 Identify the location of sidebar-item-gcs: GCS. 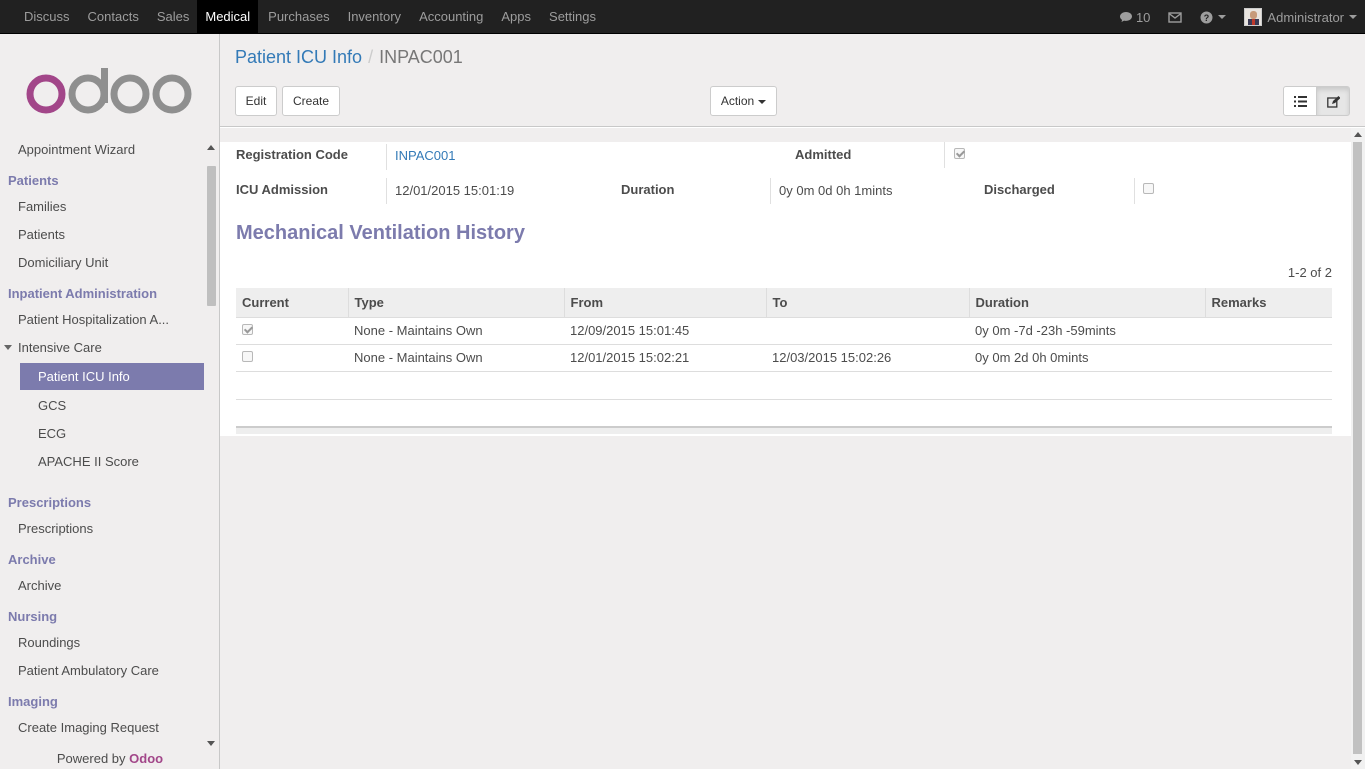
(52, 405).